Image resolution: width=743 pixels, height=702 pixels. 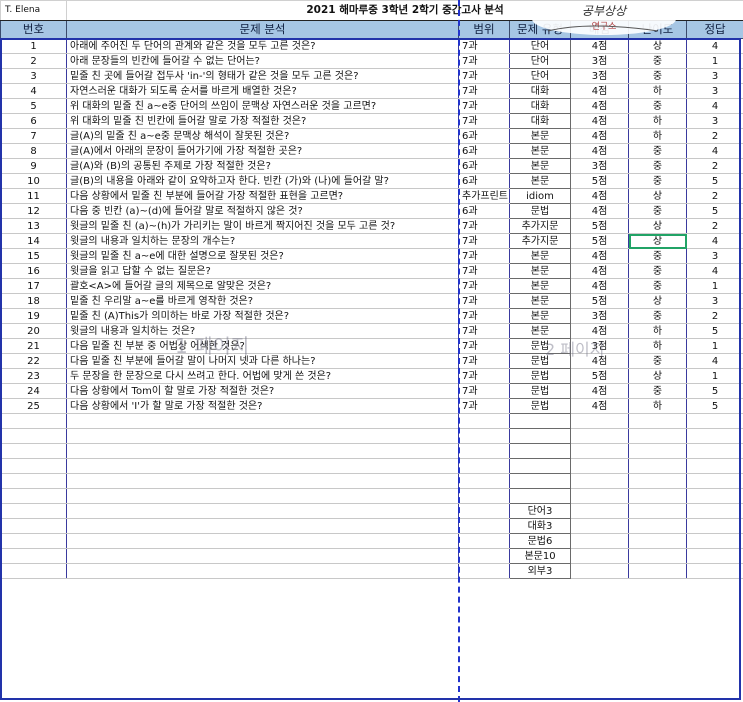 I want to click on cell-question-text: 글(A)에서 아래의 문장이 들어가기에 가장 적절한 곳은?, so click(x=262, y=151).